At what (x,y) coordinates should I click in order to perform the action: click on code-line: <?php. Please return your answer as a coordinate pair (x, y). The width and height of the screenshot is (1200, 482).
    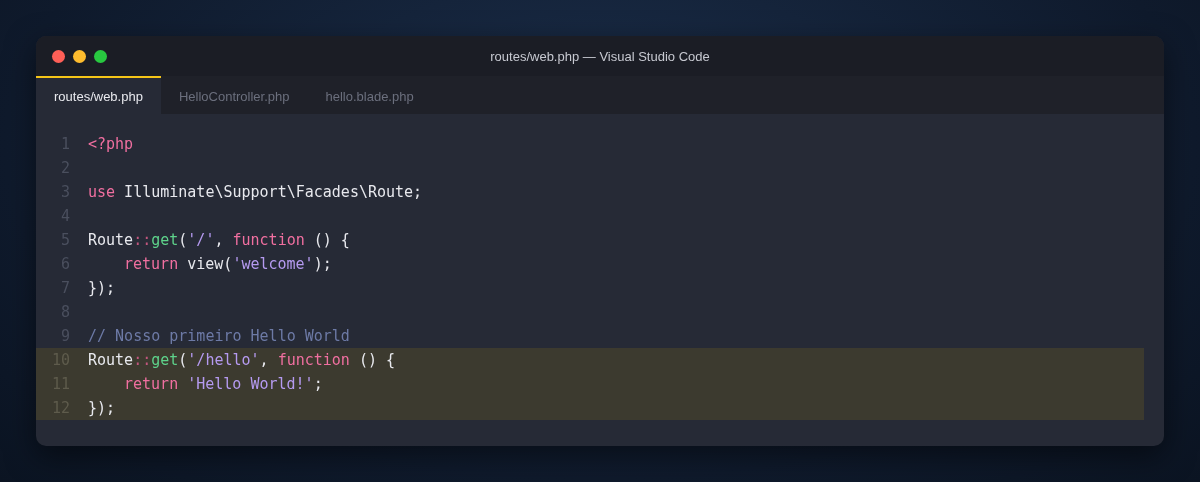
    Looking at the image, I should click on (111, 144).